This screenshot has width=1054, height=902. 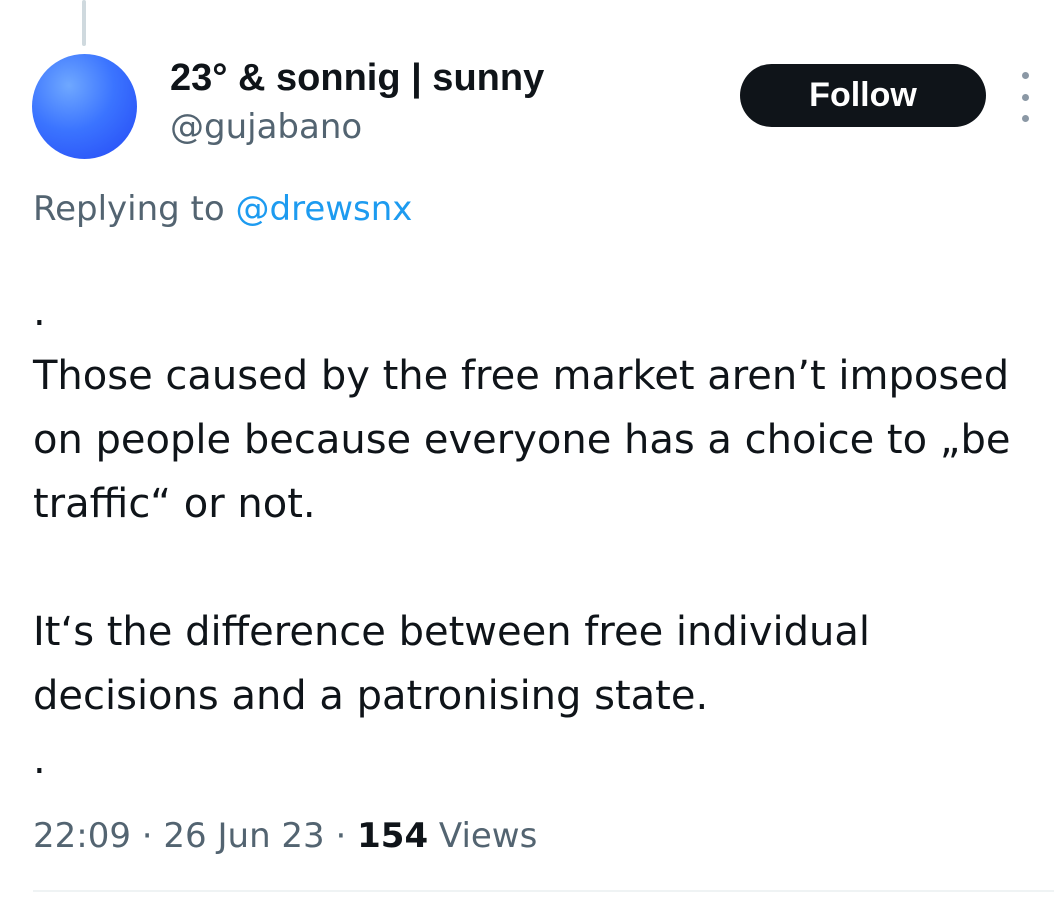 What do you see at coordinates (543, 891) in the screenshot?
I see `divider` at bounding box center [543, 891].